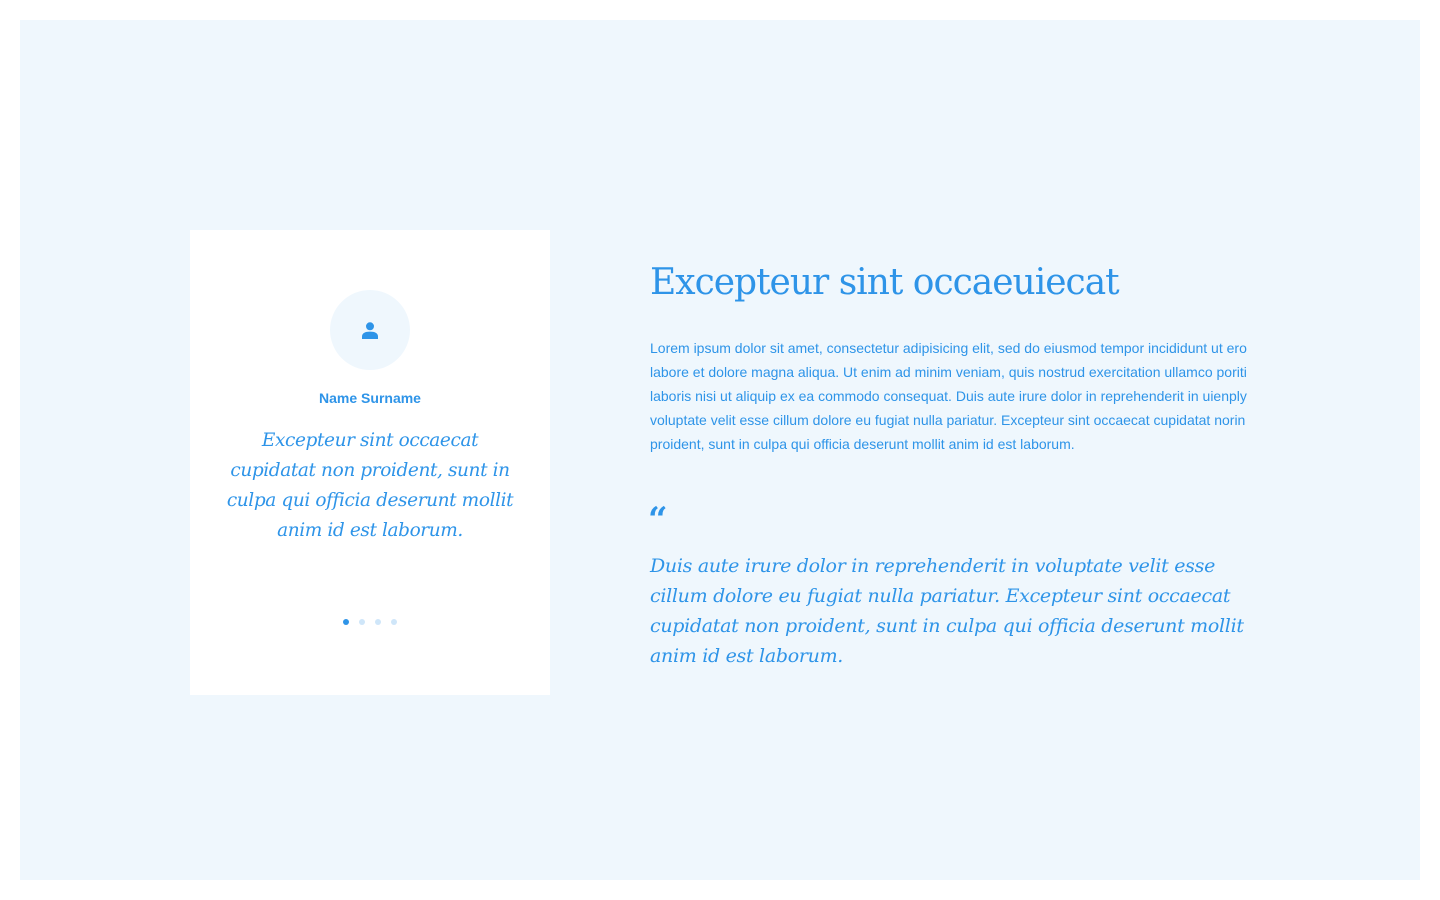 Image resolution: width=1440 pixels, height=900 pixels. I want to click on carousel-pagination, so click(370, 622).